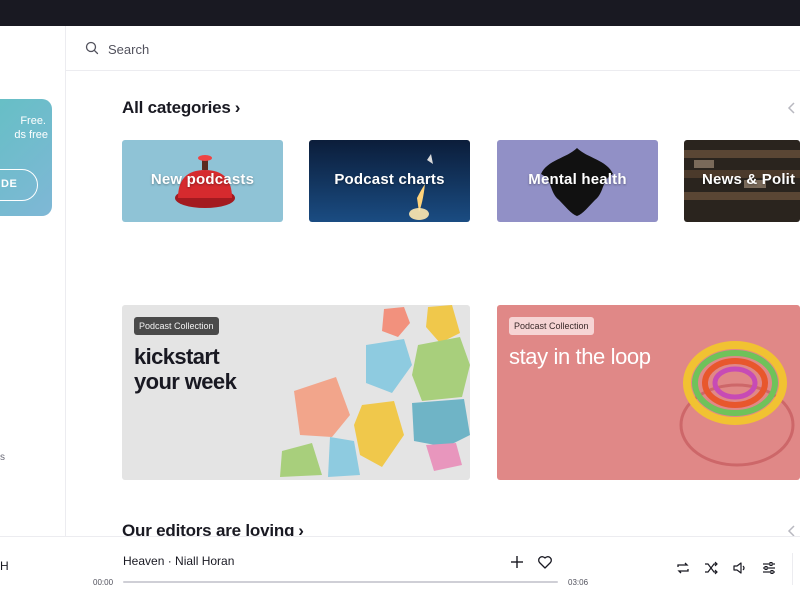 The height and width of the screenshot is (600, 800). I want to click on repeat-icon, so click(683, 568).